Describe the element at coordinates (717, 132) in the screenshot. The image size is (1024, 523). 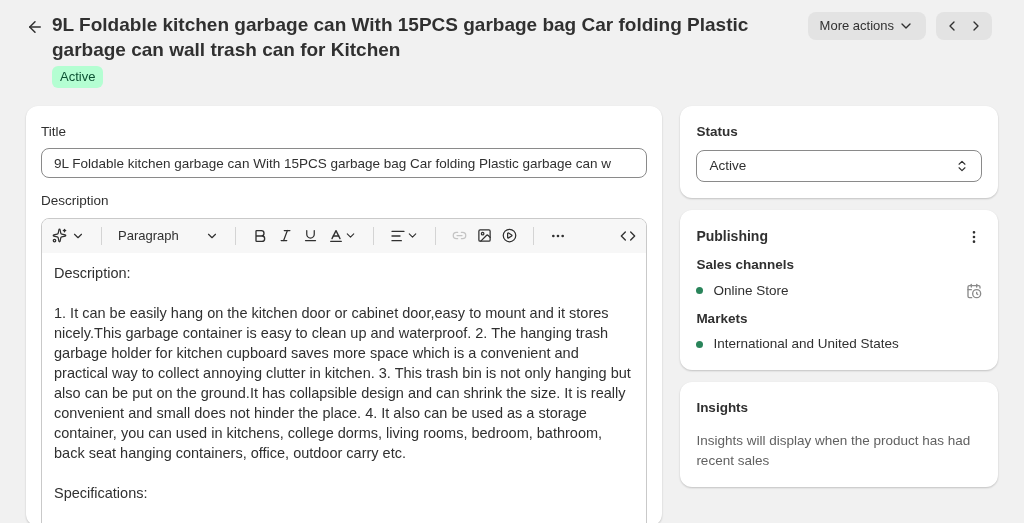
I see `status-label: Status` at that location.